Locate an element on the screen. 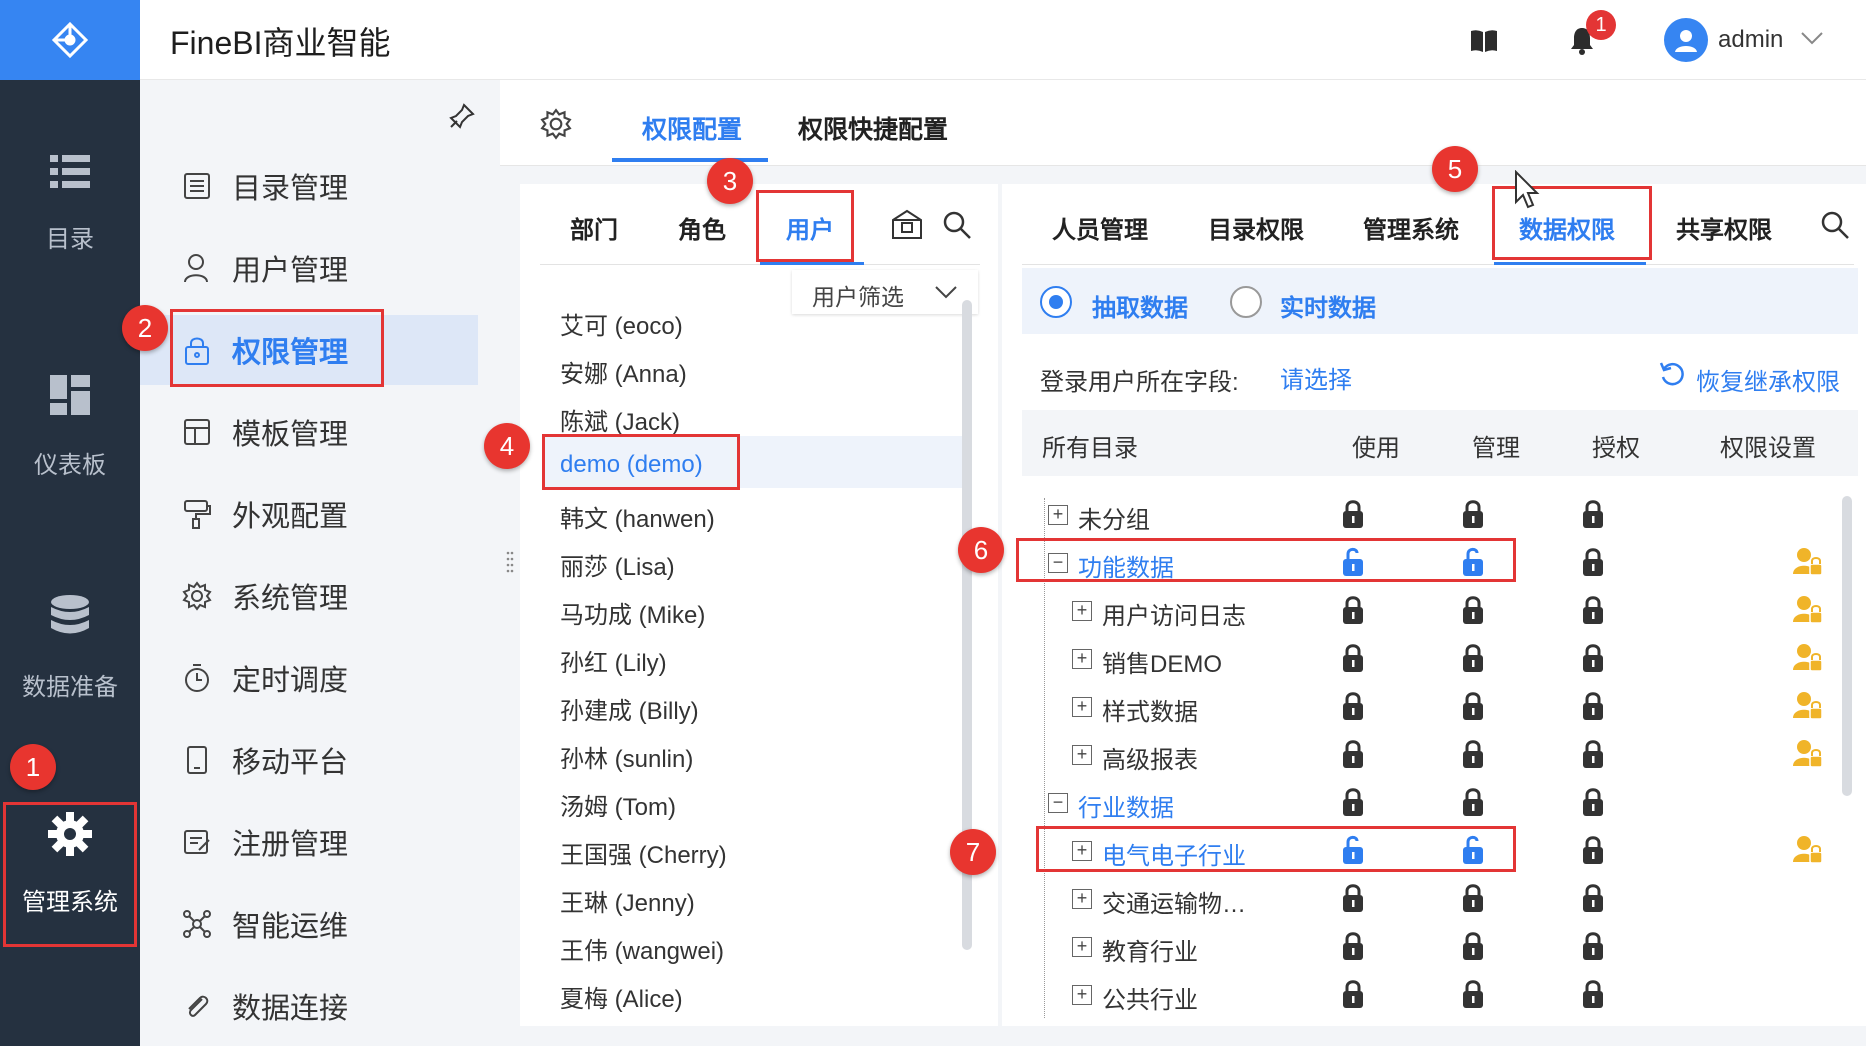 The image size is (1866, 1046). tree-row: + 未分组 is located at coordinates (1440, 516).